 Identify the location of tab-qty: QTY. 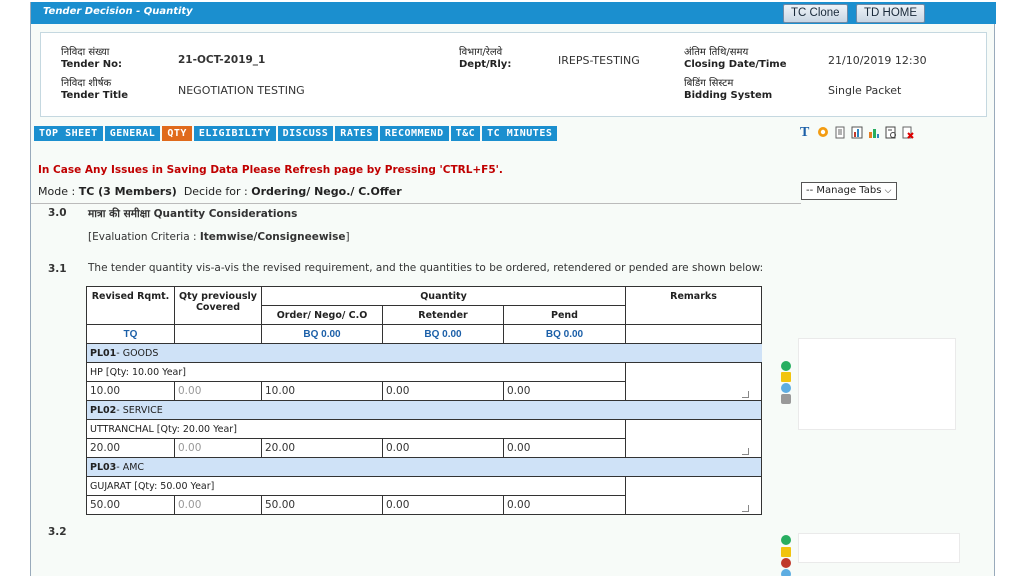
(177, 133).